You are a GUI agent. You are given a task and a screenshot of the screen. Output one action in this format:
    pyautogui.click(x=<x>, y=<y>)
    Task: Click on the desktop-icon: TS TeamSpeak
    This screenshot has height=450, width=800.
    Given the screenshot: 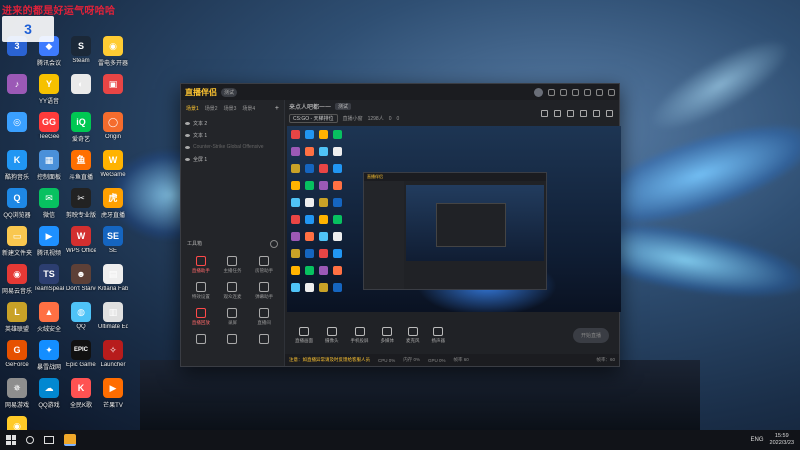 What is the action you would take?
    pyautogui.click(x=49, y=278)
    